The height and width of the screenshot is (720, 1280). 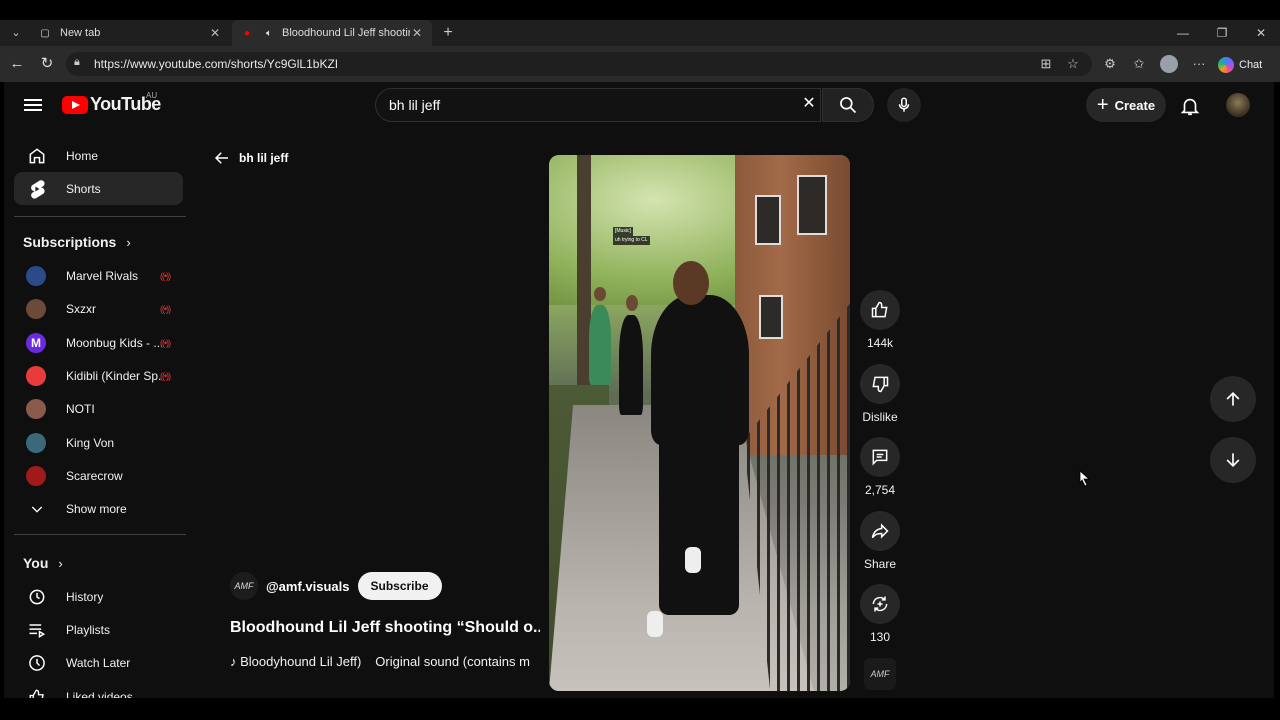 I want to click on tab-new-tab: ▢ New tab ✕, so click(x=130, y=33).